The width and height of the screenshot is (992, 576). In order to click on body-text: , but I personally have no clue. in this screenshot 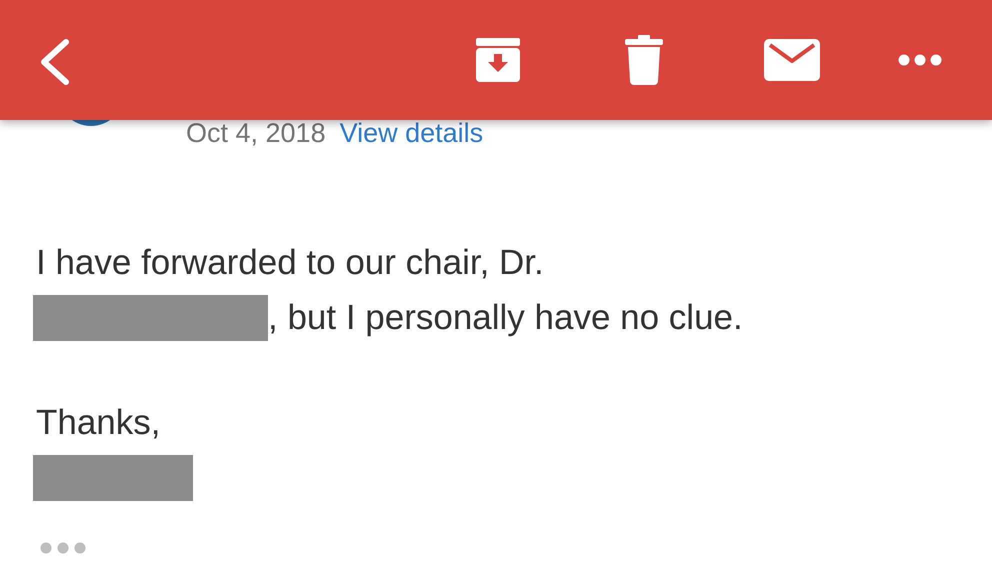, I will do `click(505, 318)`.